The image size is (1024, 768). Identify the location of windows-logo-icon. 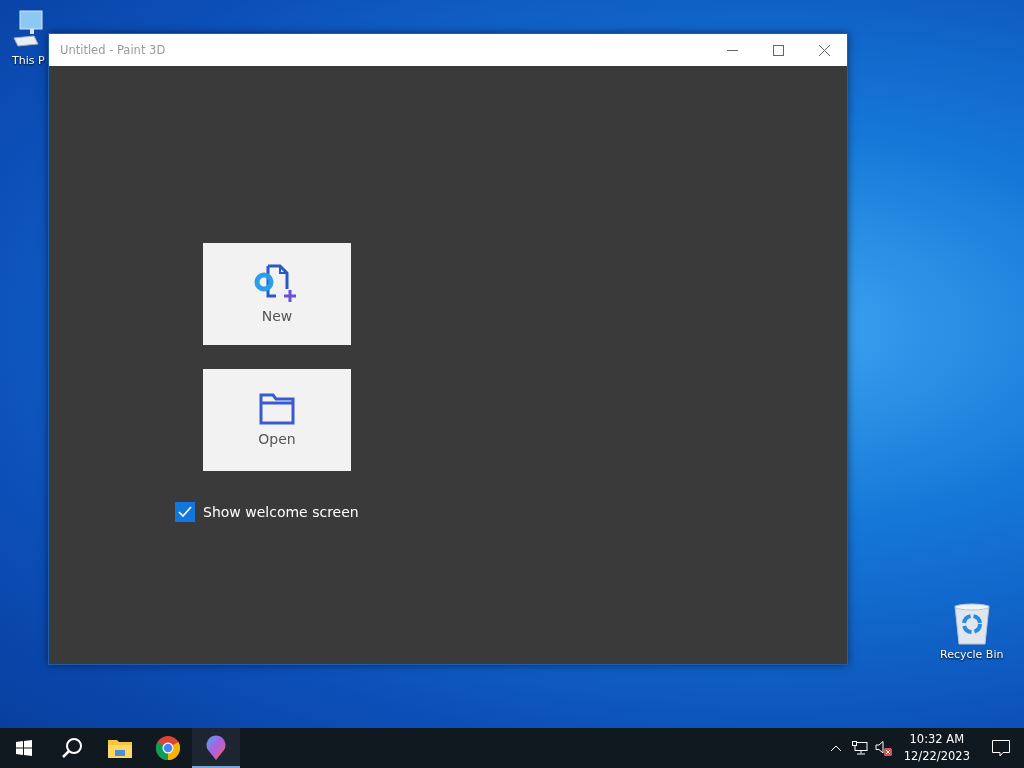
(24, 748).